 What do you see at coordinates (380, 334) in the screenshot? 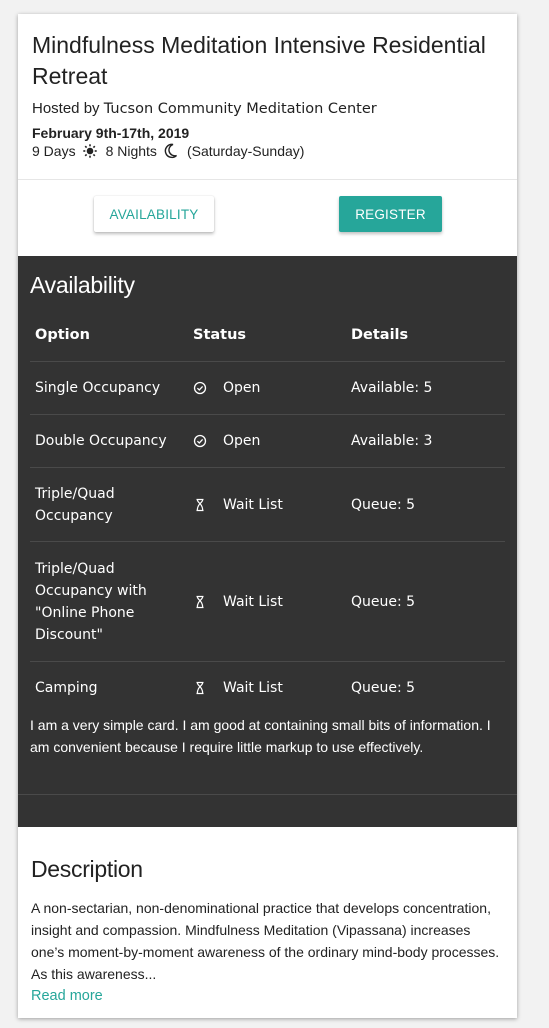
I see `column-header-details: Details` at bounding box center [380, 334].